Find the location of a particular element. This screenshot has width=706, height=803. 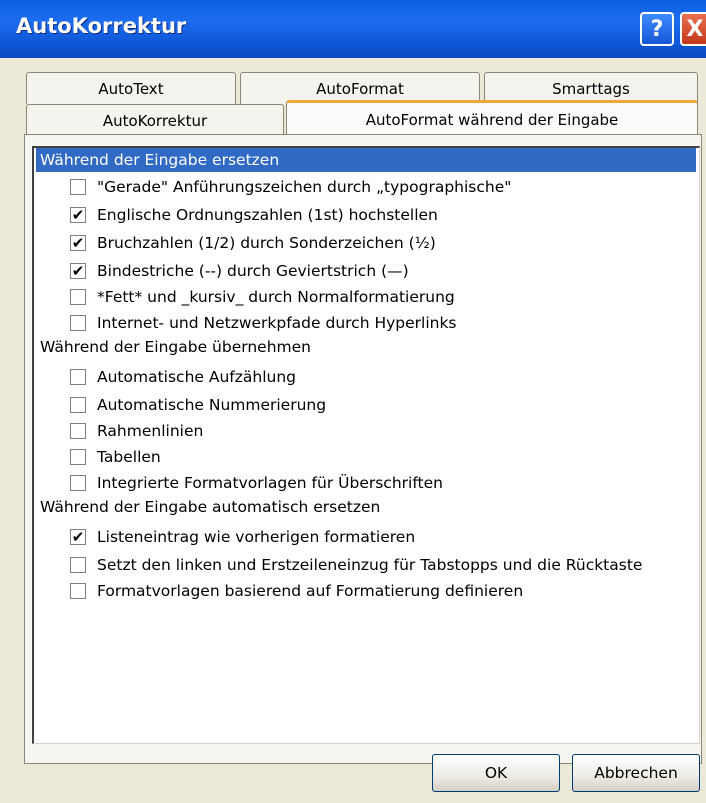

help-button: ? is located at coordinates (657, 29).